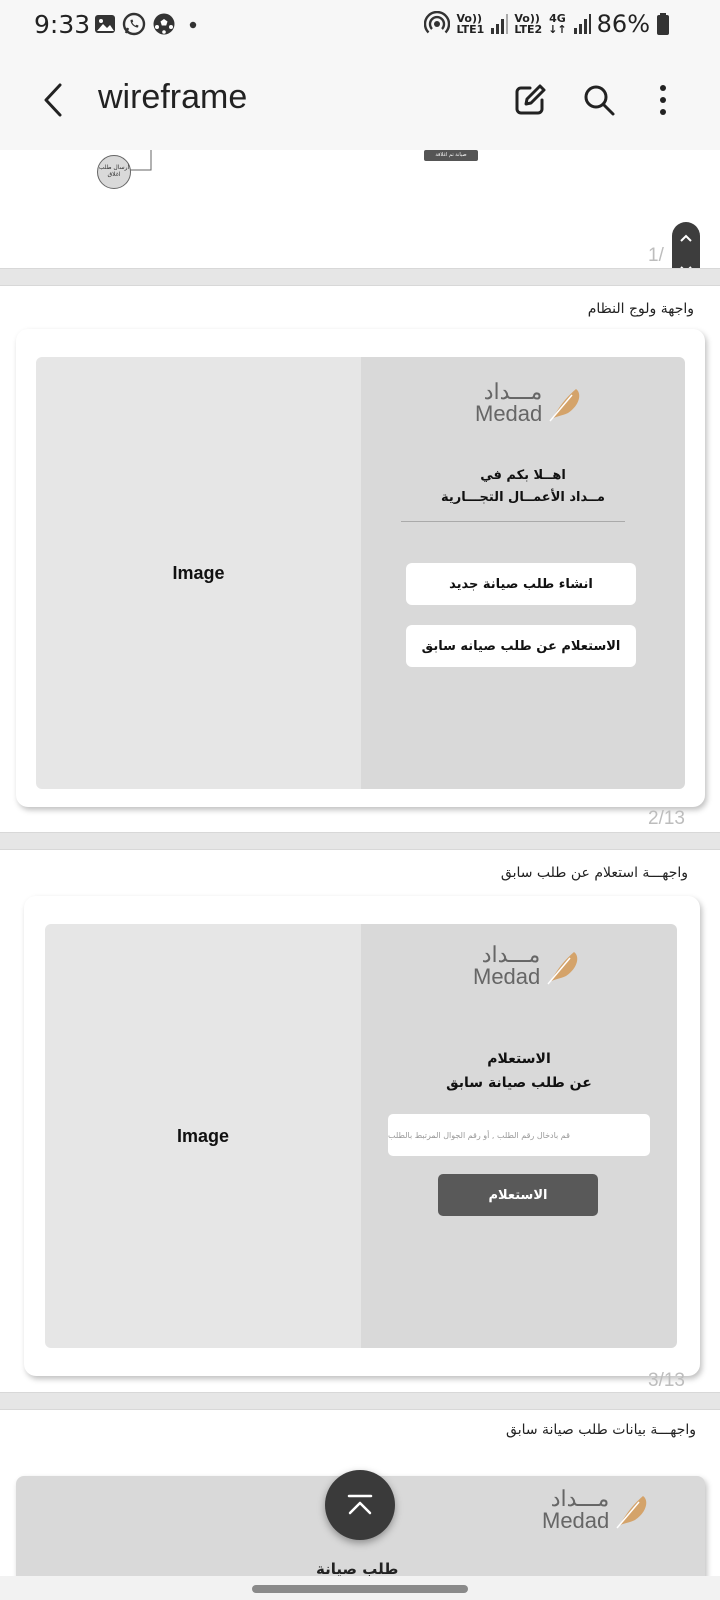  I want to click on network-label: 4G ↓↑, so click(557, 24).